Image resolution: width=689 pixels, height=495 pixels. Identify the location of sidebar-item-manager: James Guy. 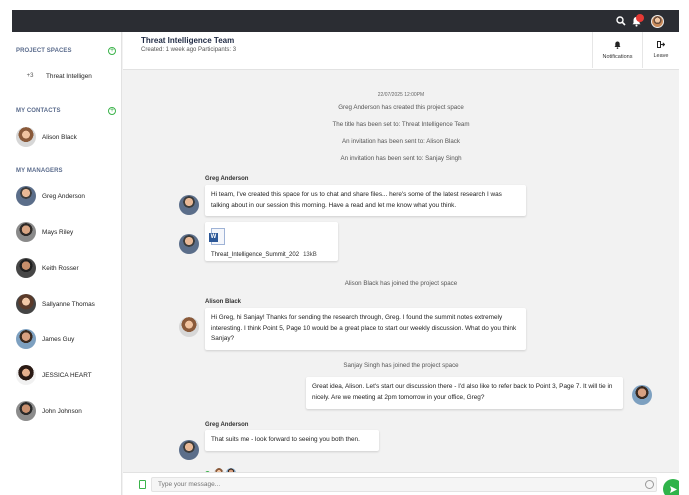
(67, 339).